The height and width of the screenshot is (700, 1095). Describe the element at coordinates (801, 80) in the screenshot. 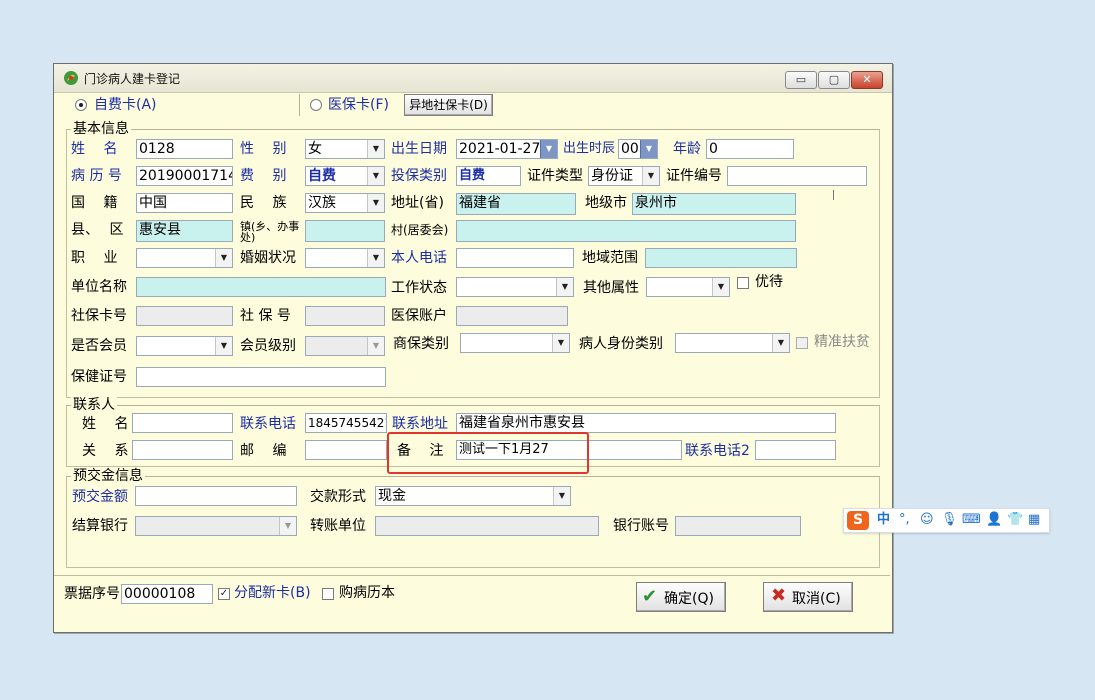

I see `minimize-button: ▭` at that location.